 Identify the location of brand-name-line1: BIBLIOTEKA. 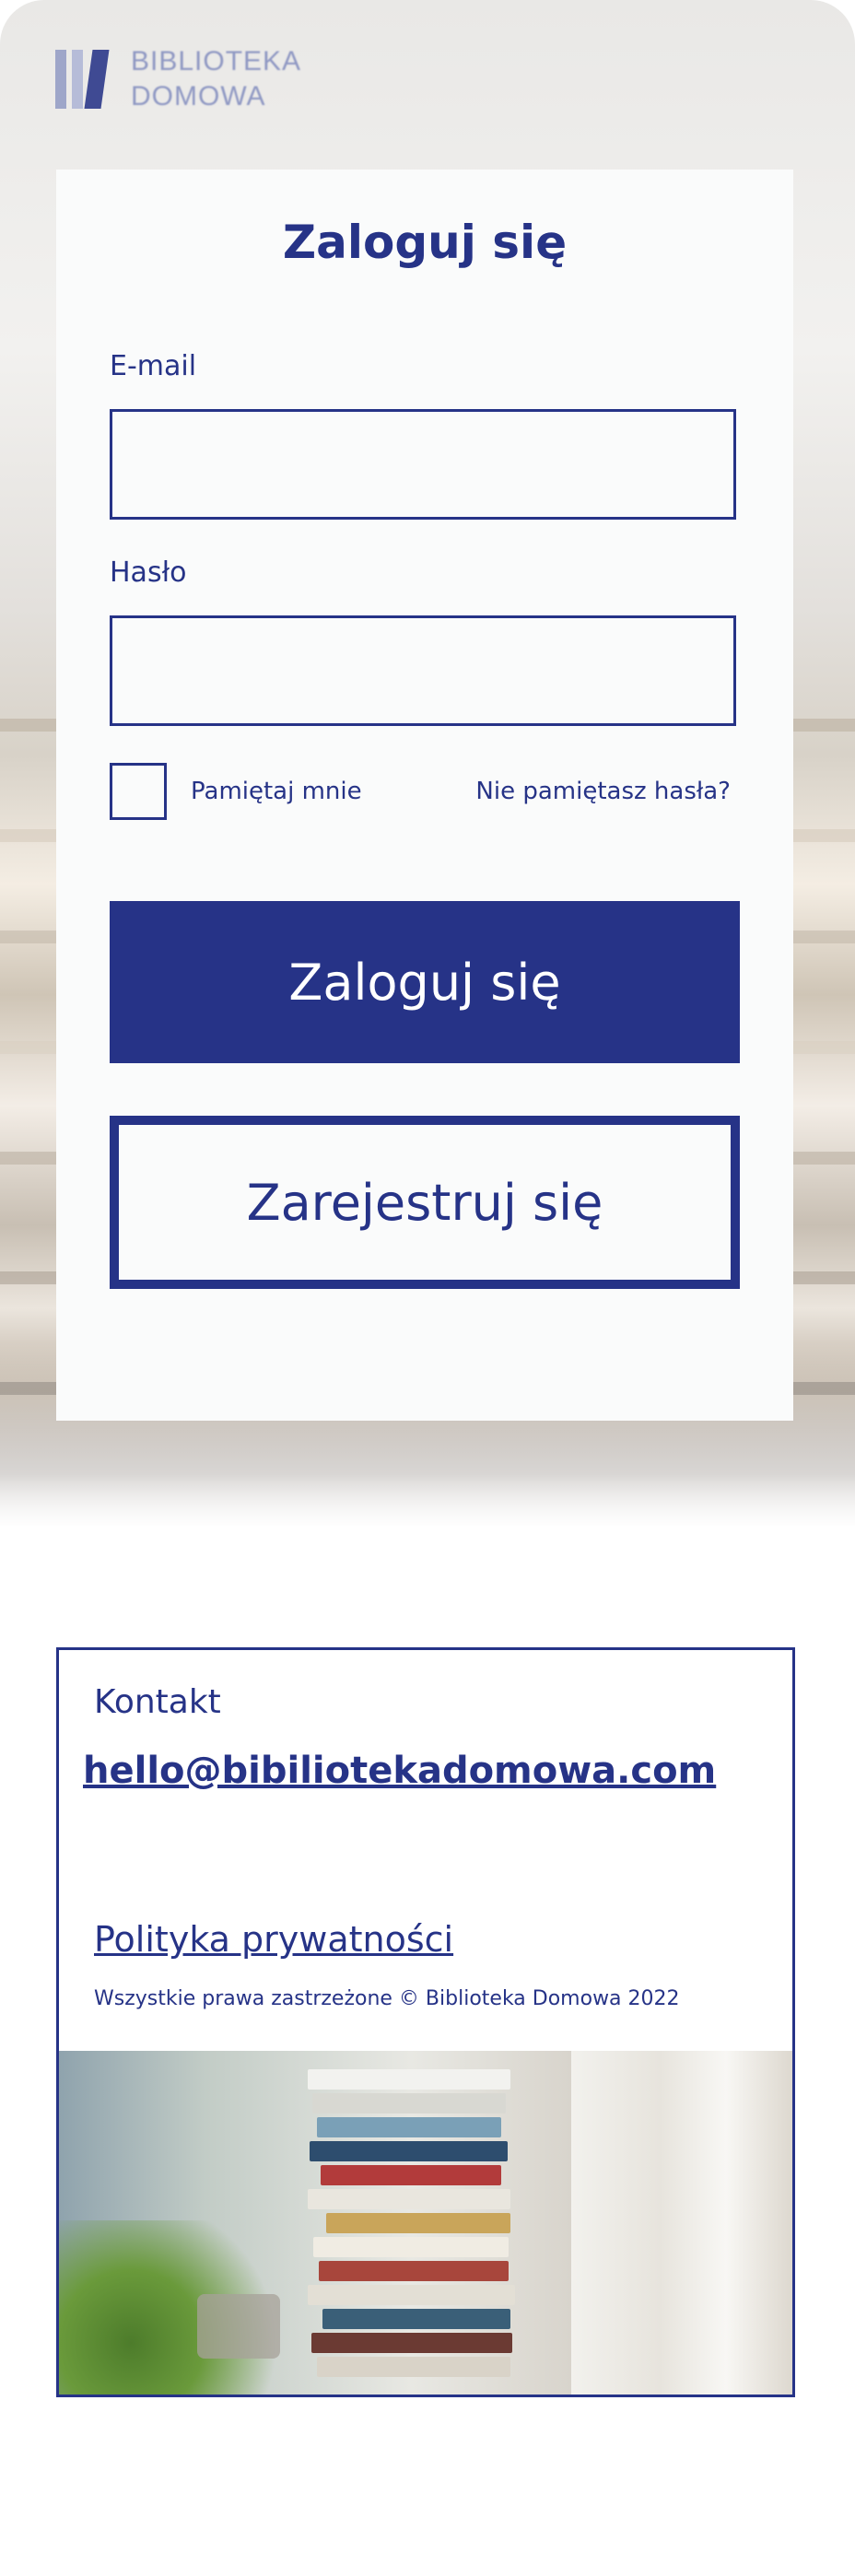
(216, 61).